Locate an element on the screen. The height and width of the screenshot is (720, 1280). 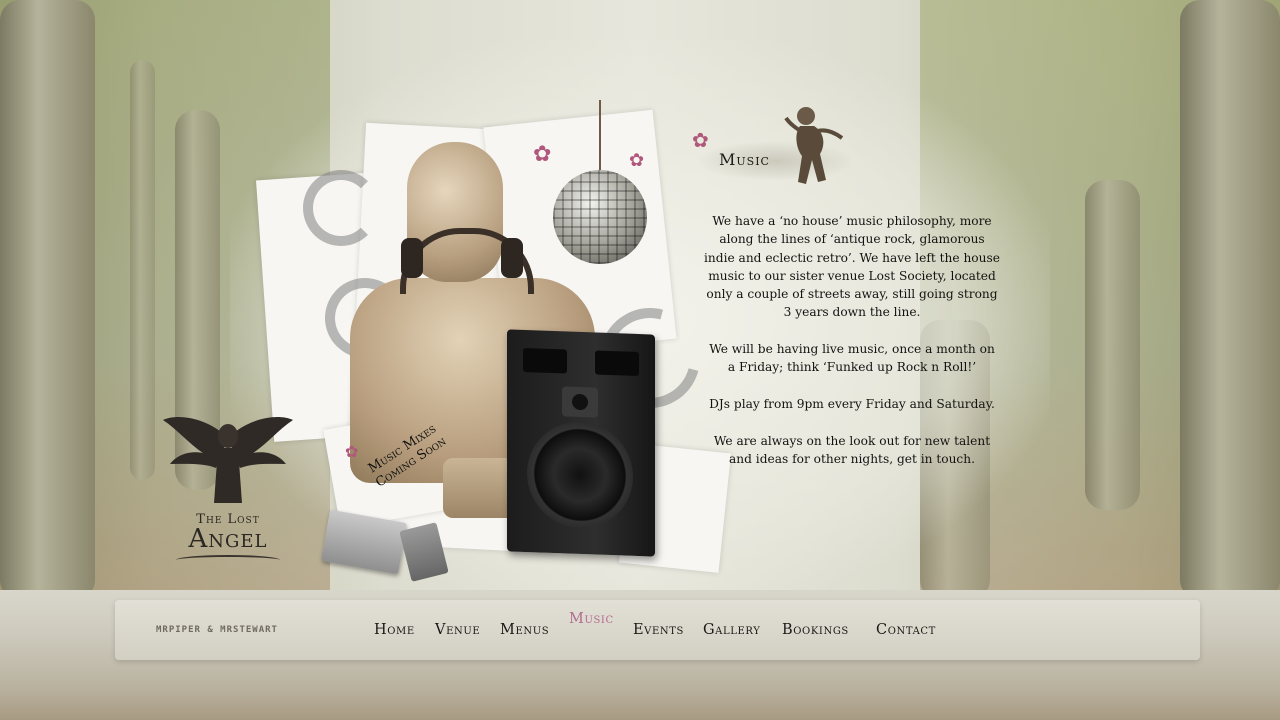
nav-gallery: Gallery is located at coordinates (731, 630).